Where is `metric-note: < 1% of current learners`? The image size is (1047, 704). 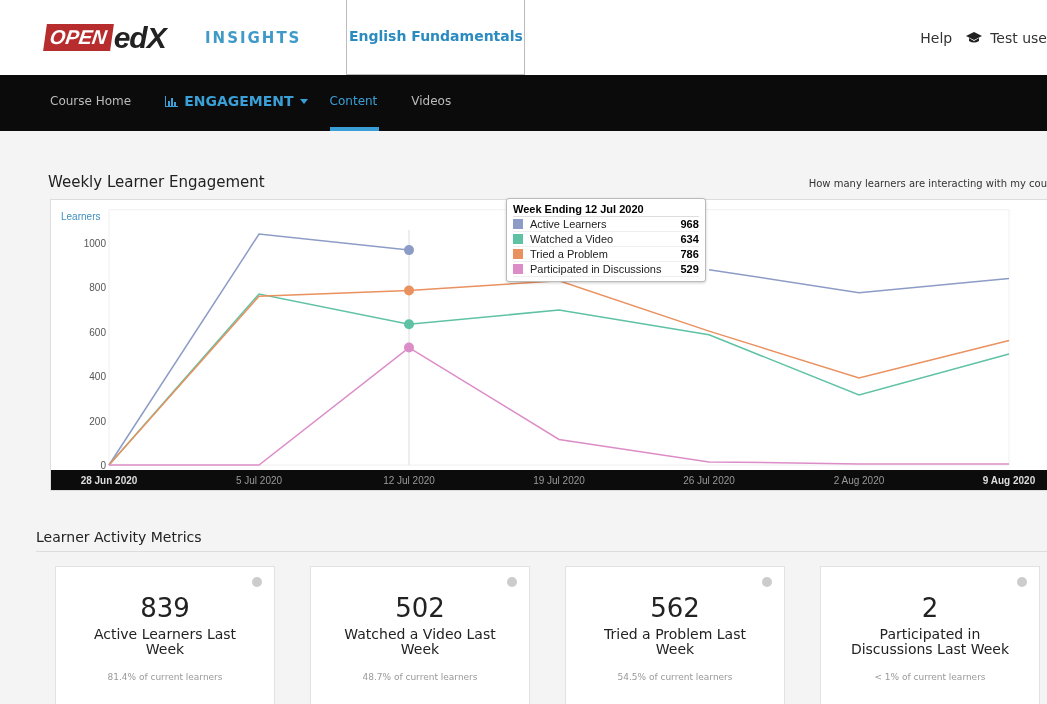 metric-note: < 1% of current learners is located at coordinates (930, 676).